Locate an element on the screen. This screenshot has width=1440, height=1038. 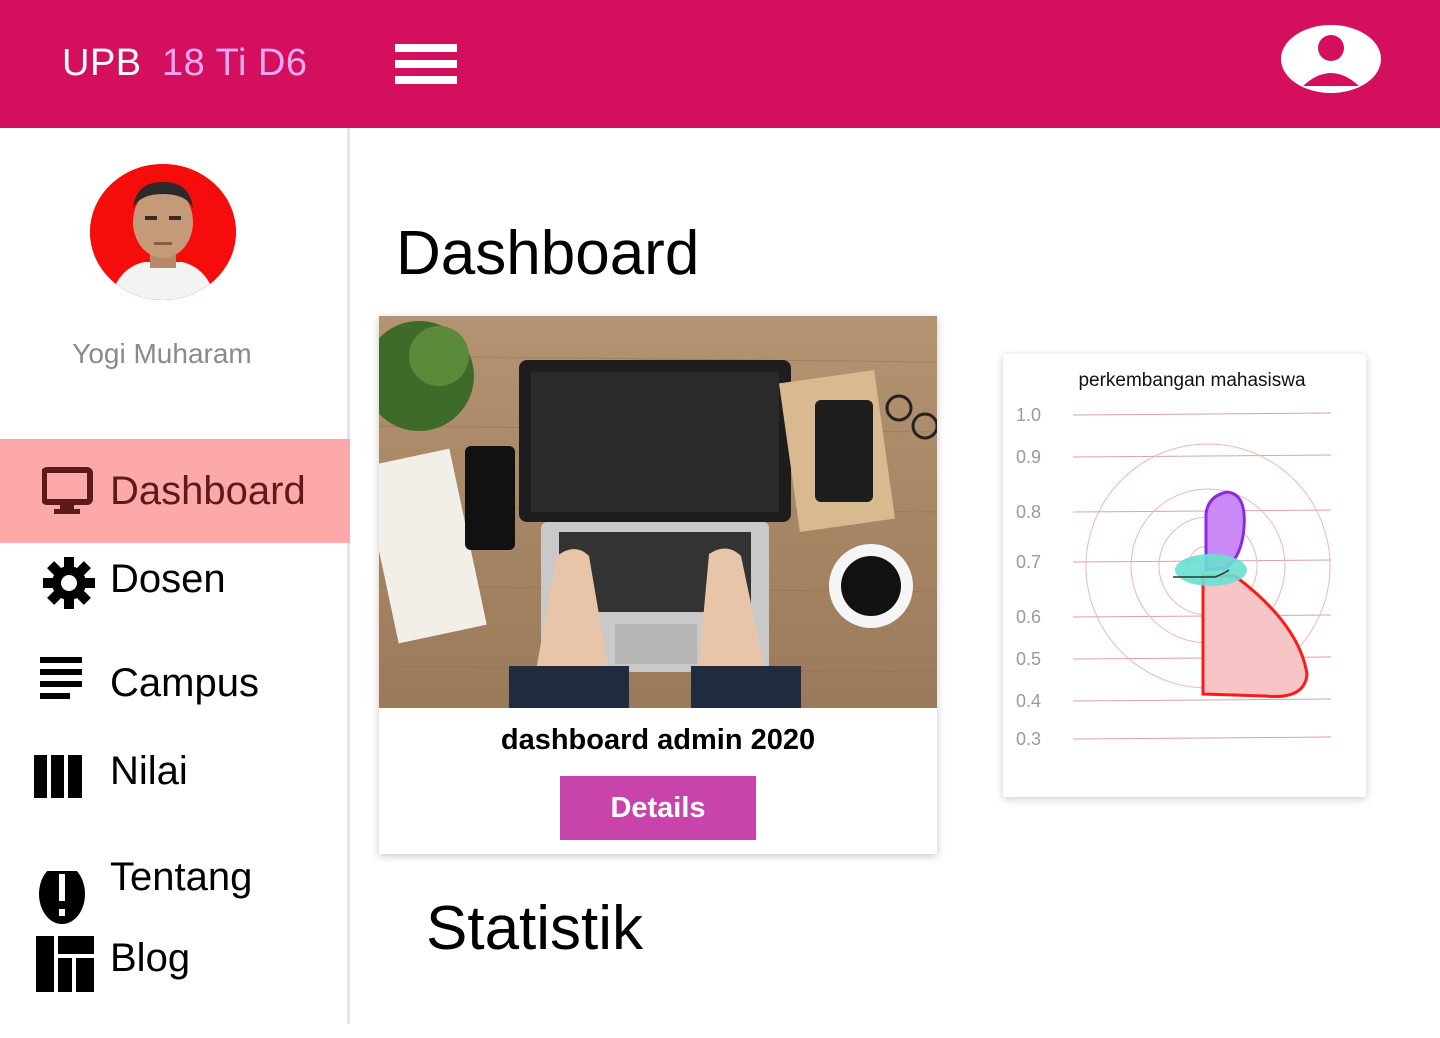
y-tick-label: 0.8 is located at coordinates (1028, 512).